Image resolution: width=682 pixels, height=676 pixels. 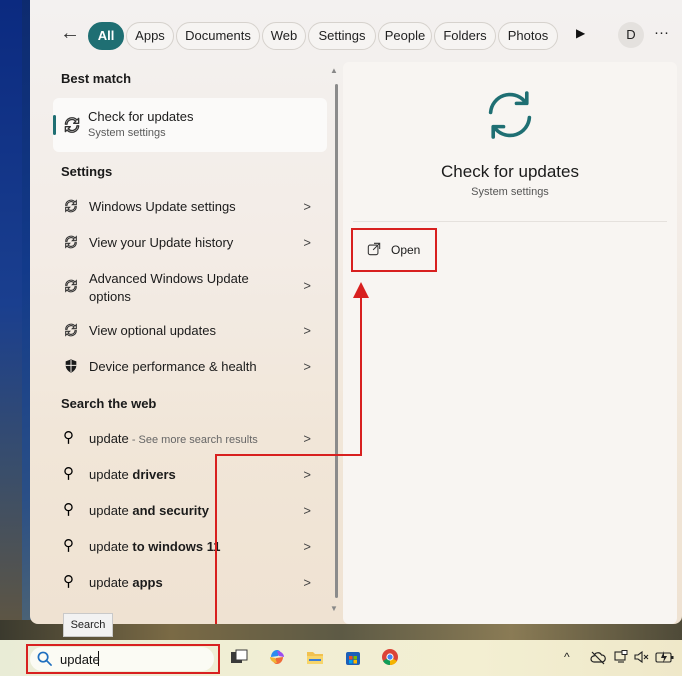 I want to click on task-view-icon, so click(x=239, y=657).